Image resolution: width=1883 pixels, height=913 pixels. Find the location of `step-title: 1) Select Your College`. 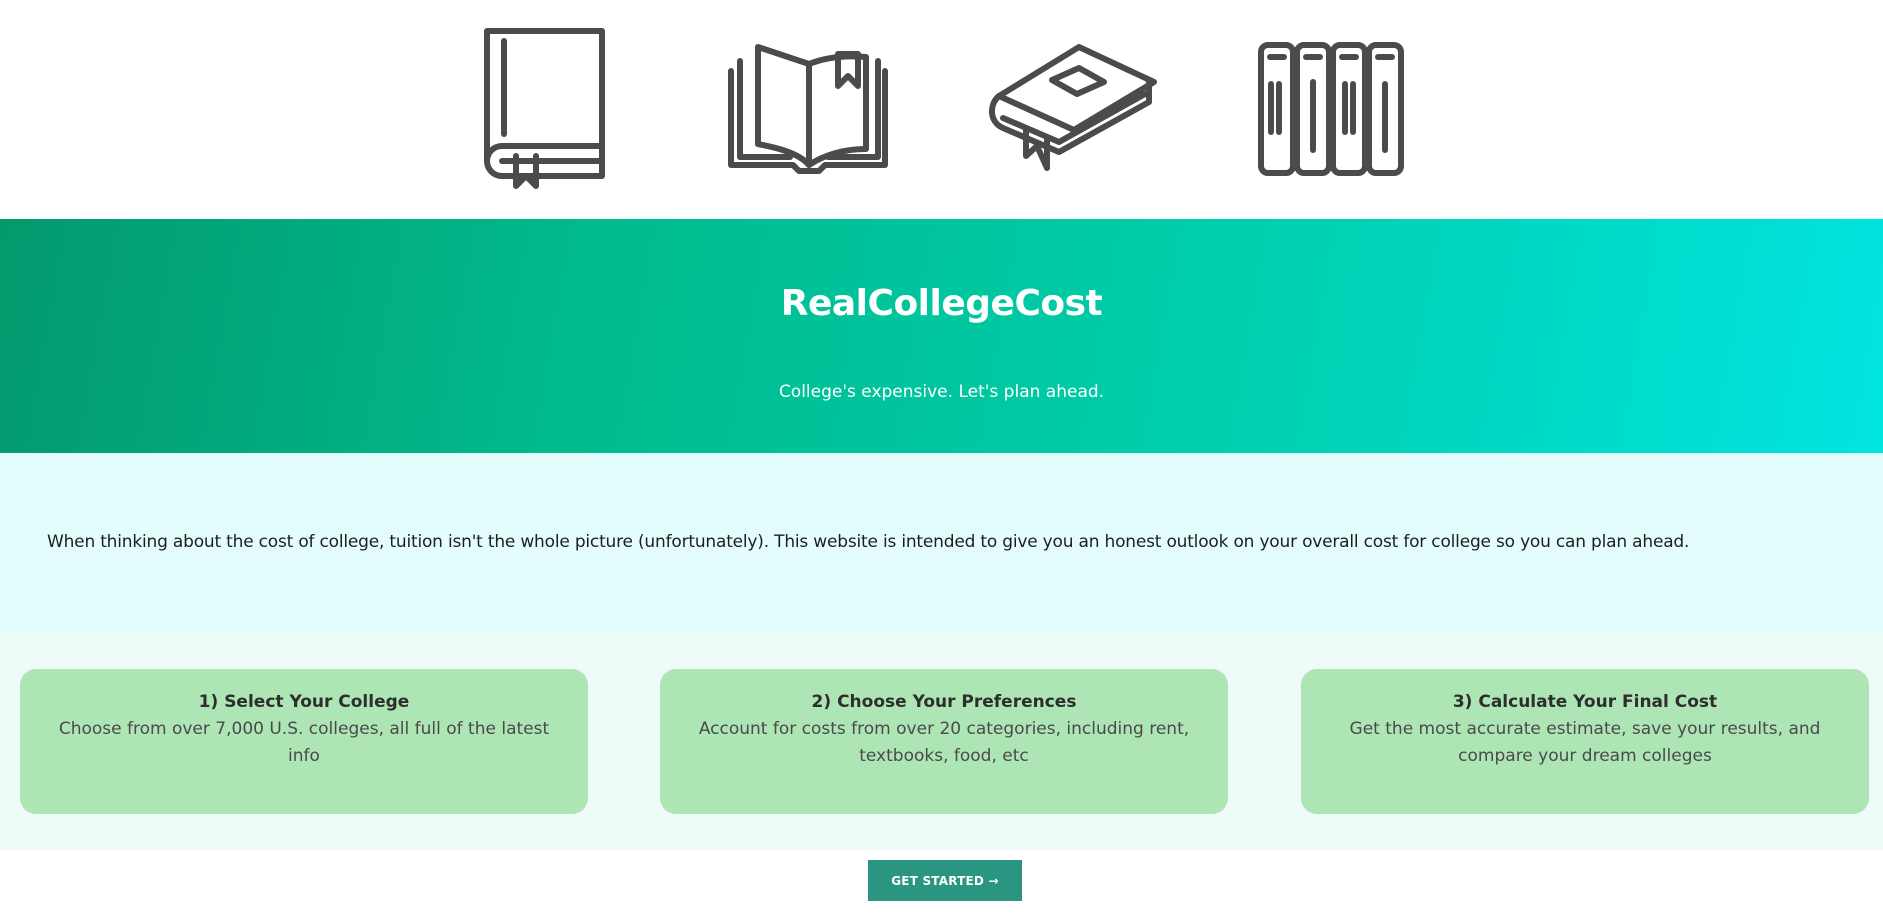

step-title: 1) Select Your College is located at coordinates (304, 702).